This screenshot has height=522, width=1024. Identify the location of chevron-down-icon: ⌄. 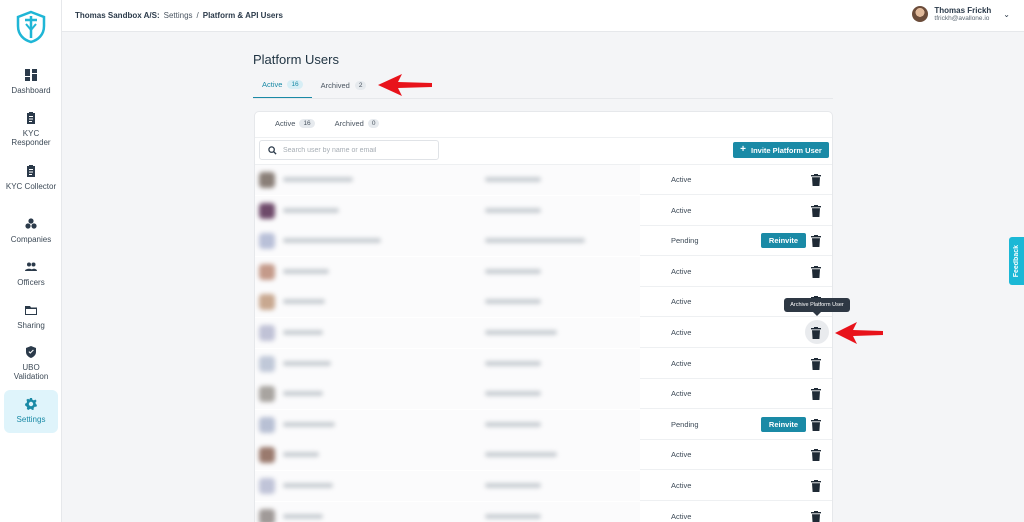
(1006, 14).